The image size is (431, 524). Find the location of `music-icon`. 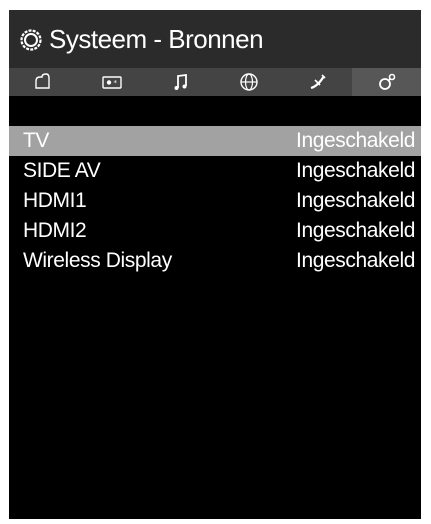

music-icon is located at coordinates (180, 81).